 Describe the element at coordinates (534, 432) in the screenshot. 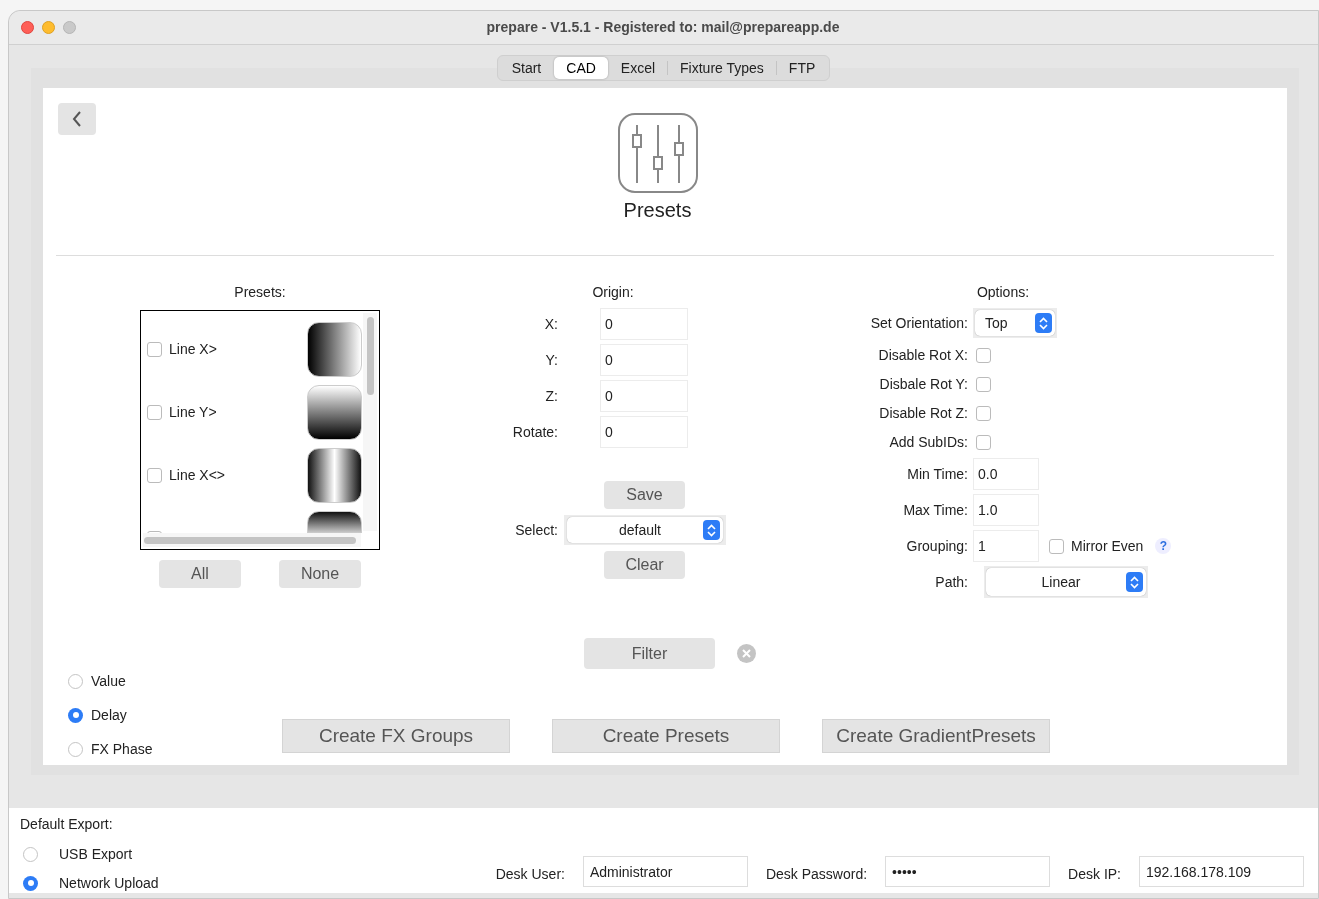

I see `field-label: Rotate:` at that location.